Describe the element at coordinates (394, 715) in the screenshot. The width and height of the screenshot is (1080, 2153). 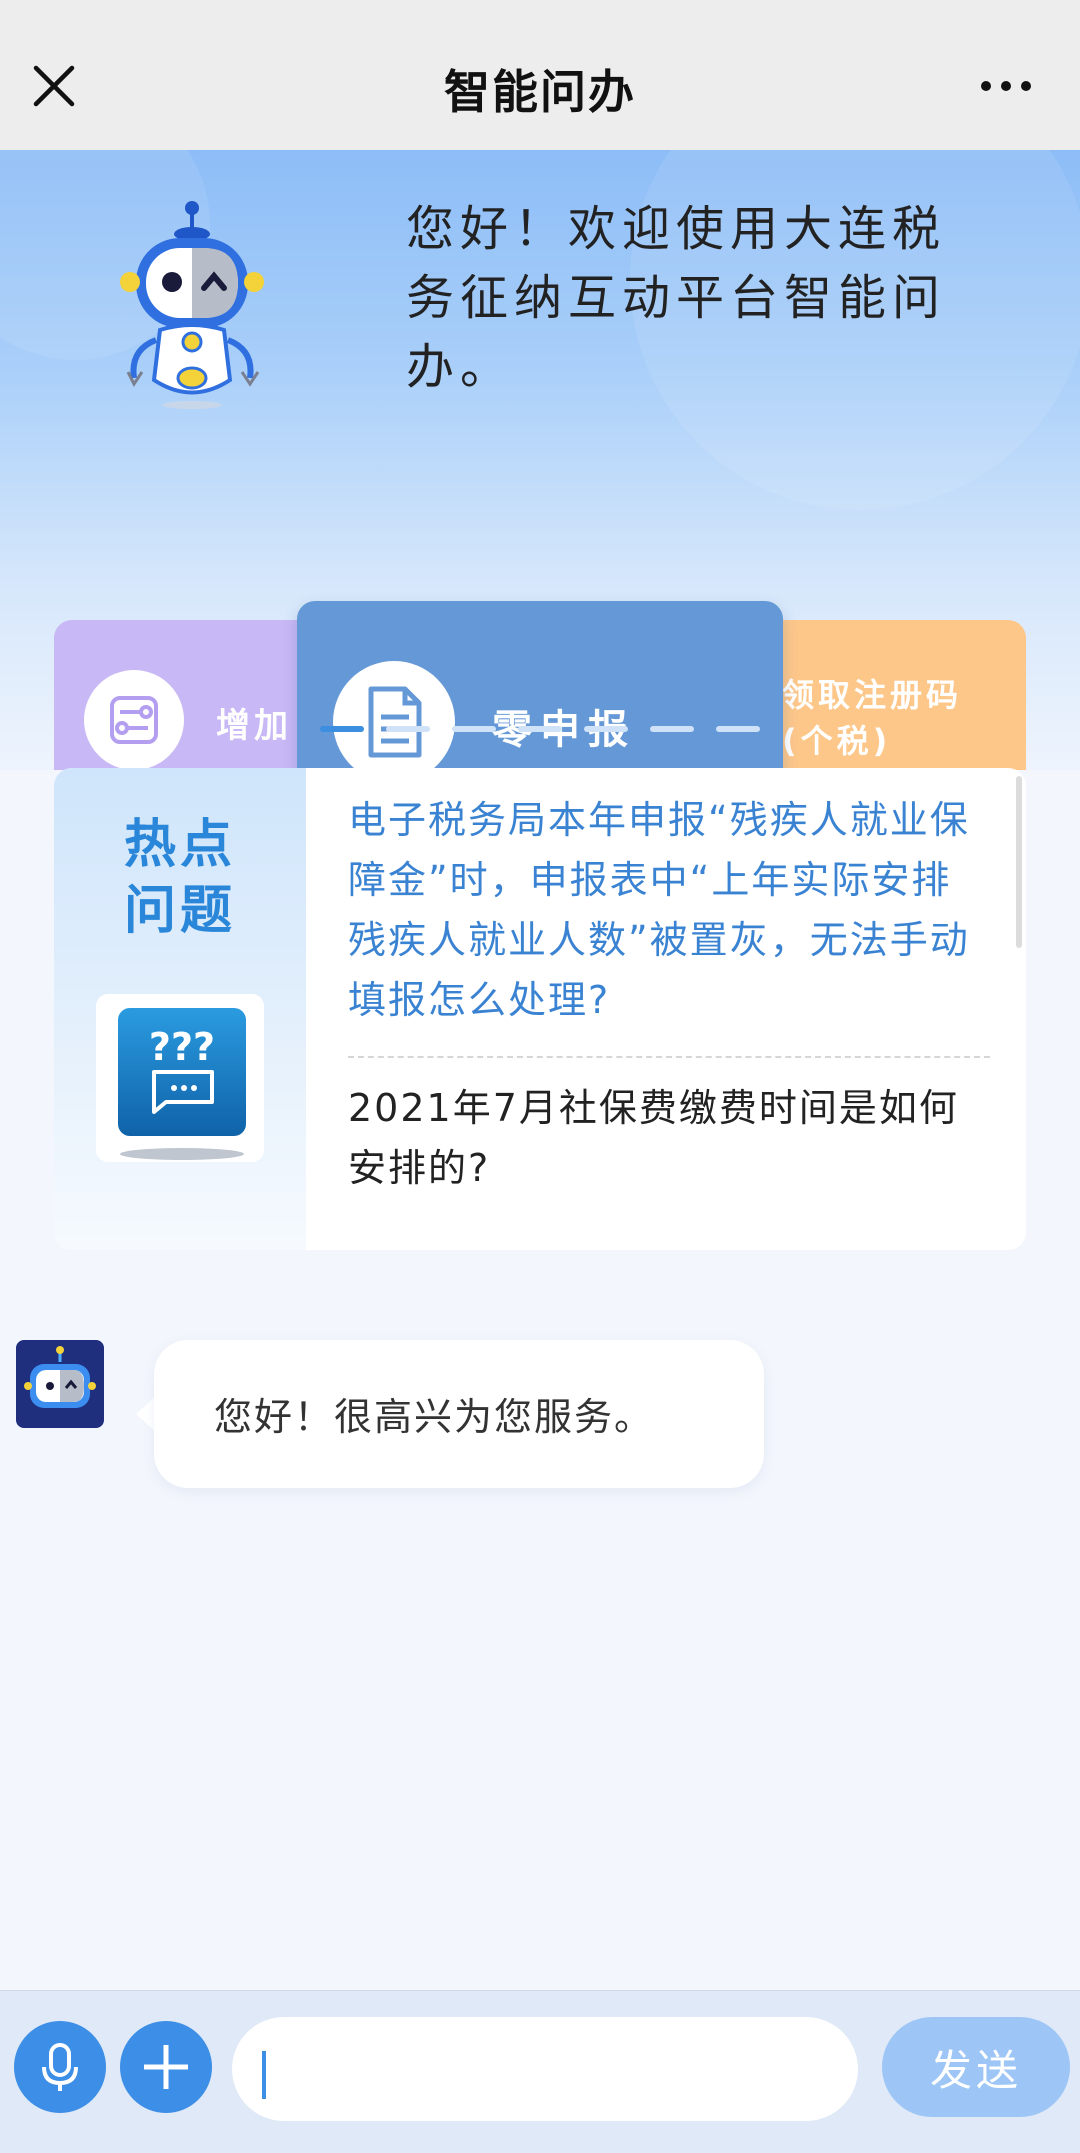
I see `document-icon` at that location.